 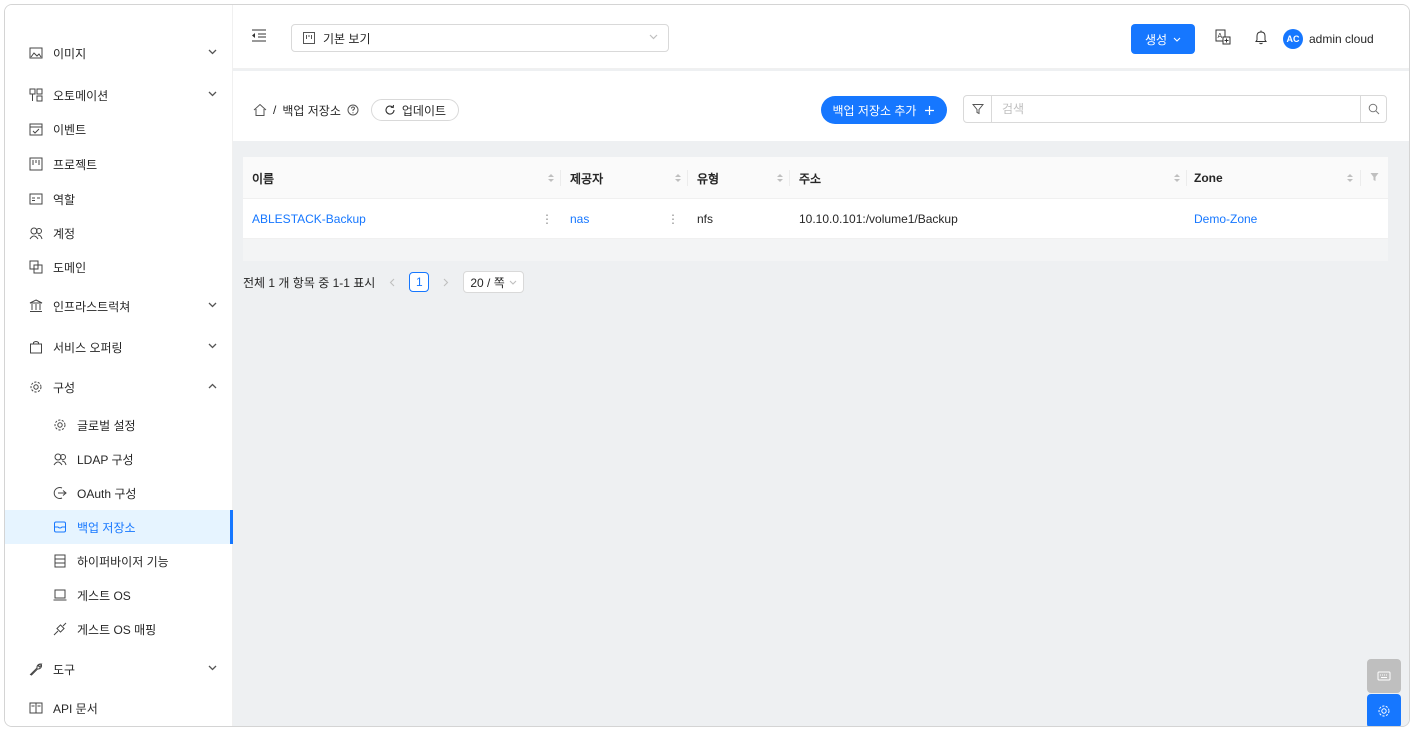 I want to click on sidebar-item-accounts: 계정, so click(x=118, y=233).